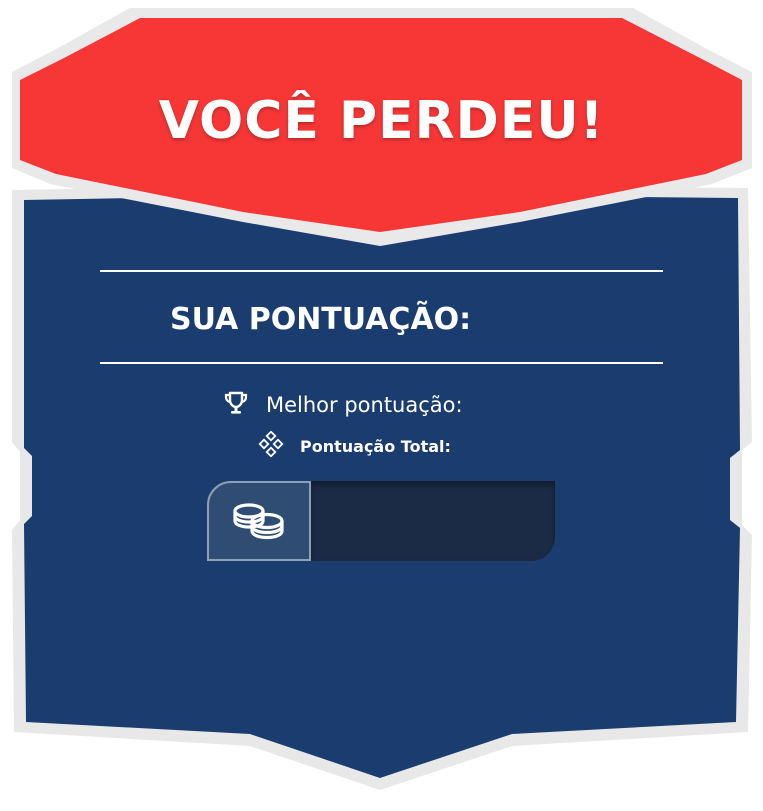  I want to click on coins-counter, so click(381, 521).